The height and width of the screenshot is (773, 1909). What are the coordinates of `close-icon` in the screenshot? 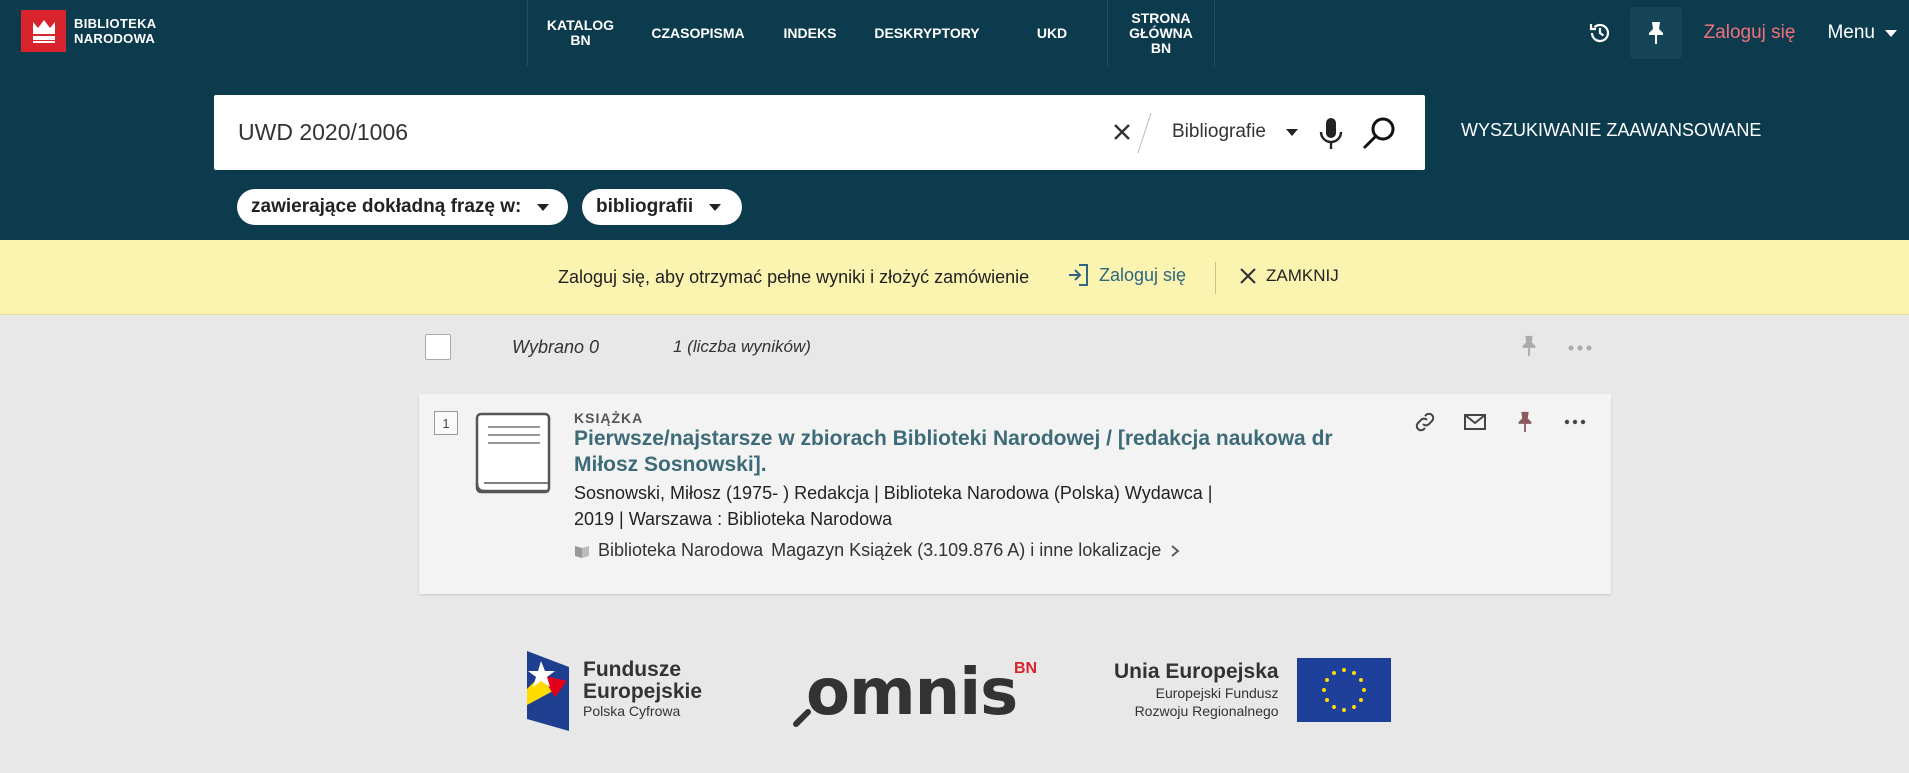 It's located at (1248, 276).